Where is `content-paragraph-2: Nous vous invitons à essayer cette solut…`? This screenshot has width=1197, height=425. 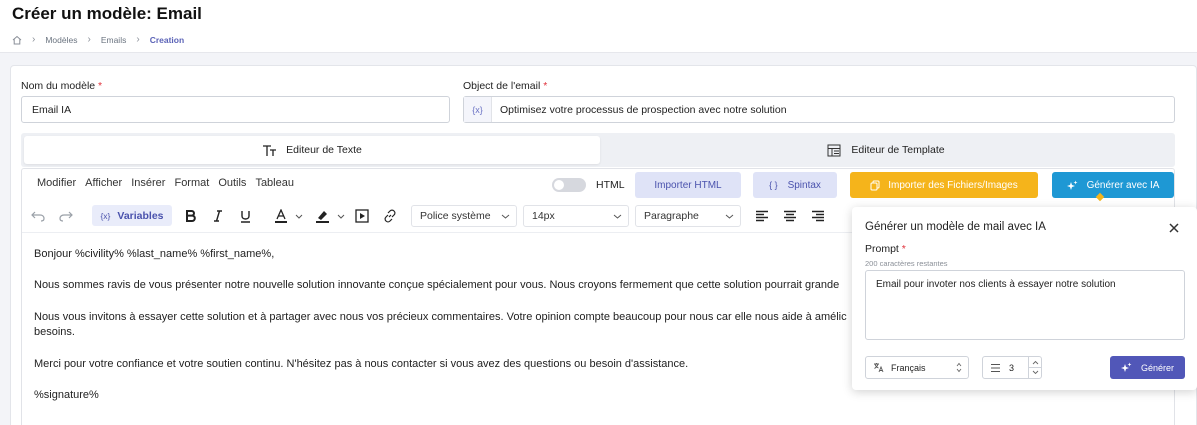
content-paragraph-2: Nous vous invitons à essayer cette solut… is located at coordinates (440, 317).